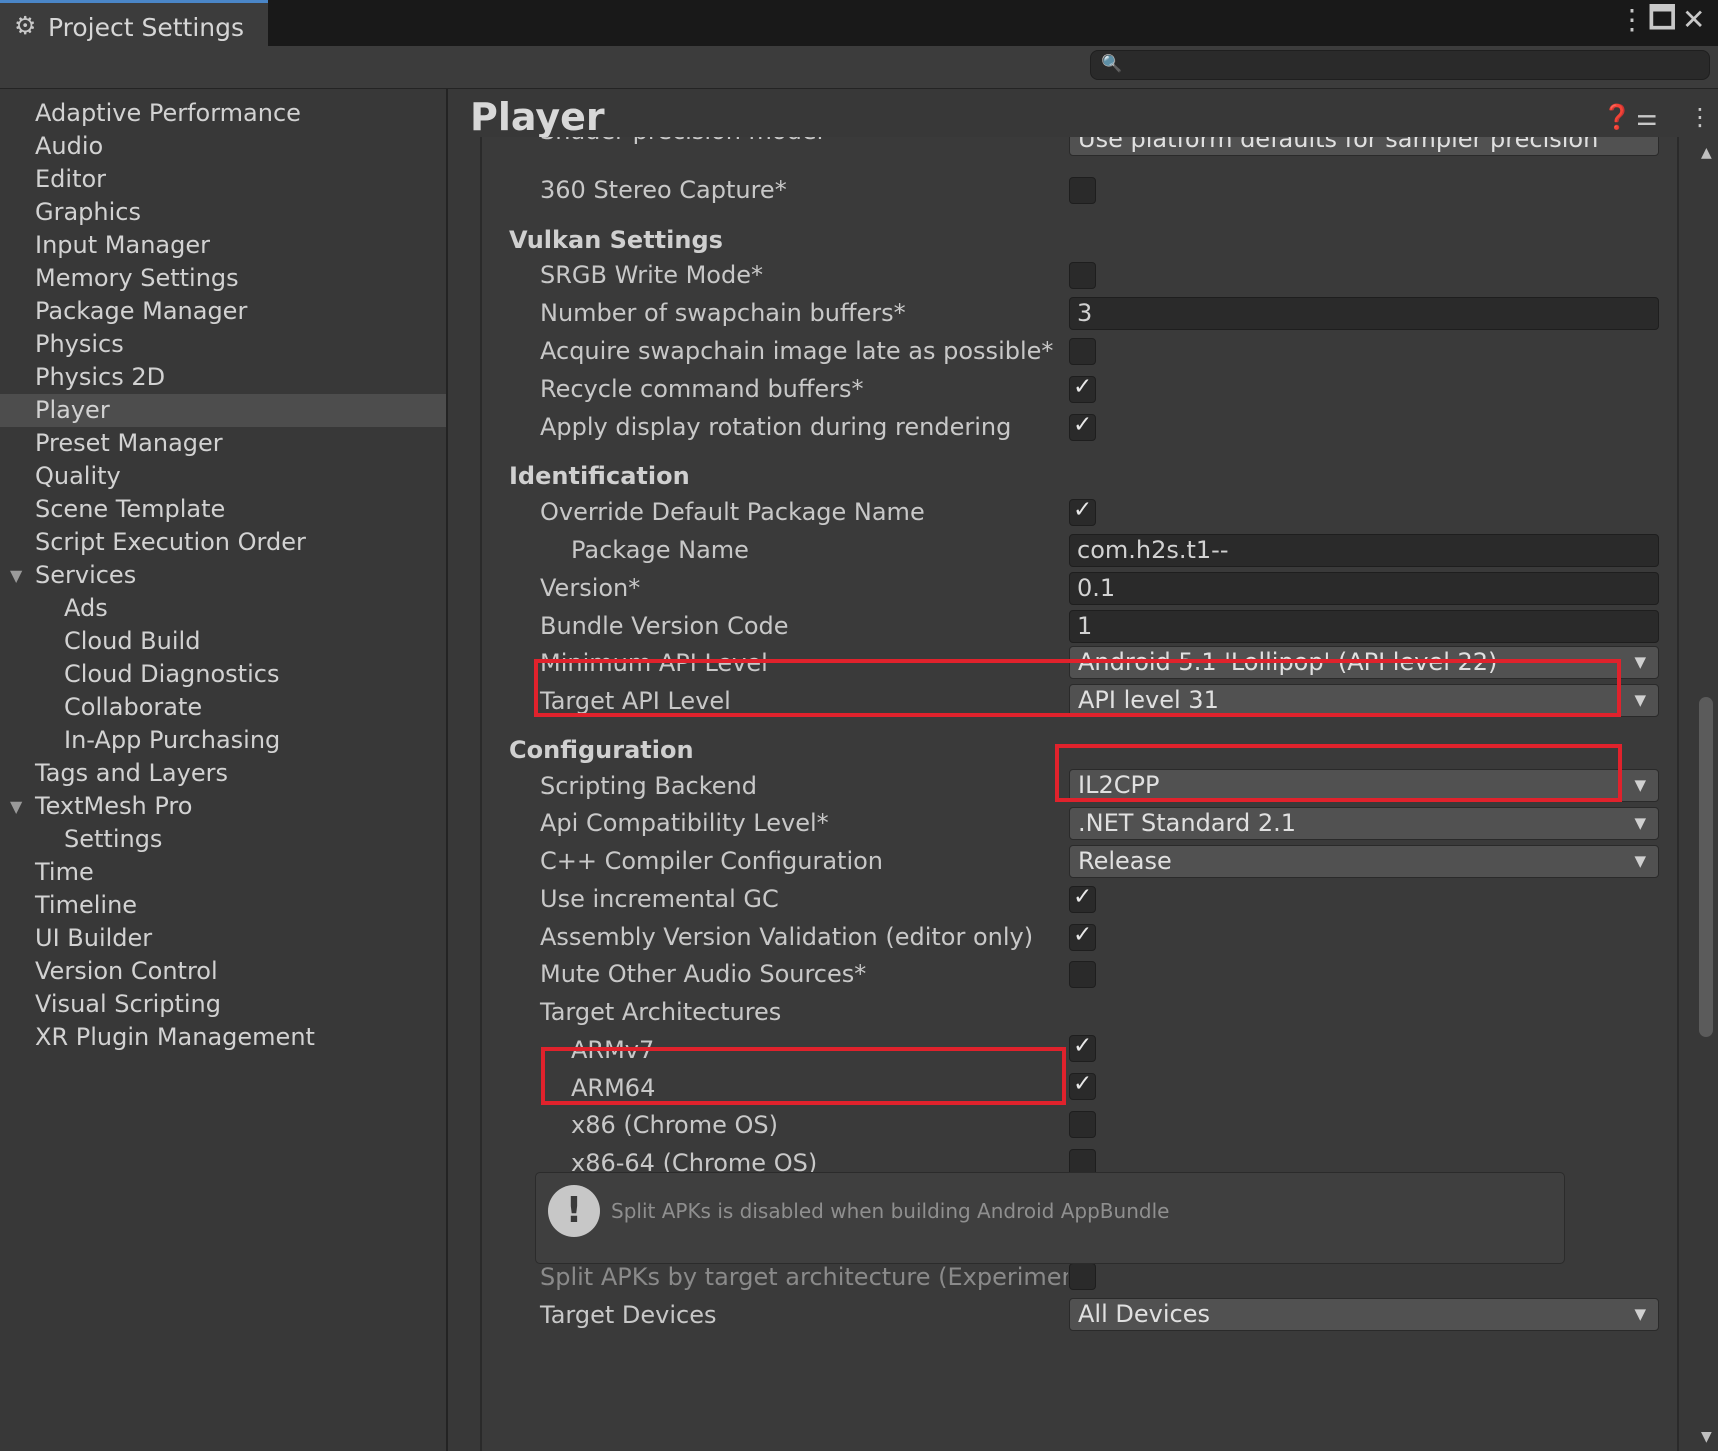 This screenshot has height=1451, width=1718. I want to click on sidebar-item-quality: Quality, so click(223, 476).